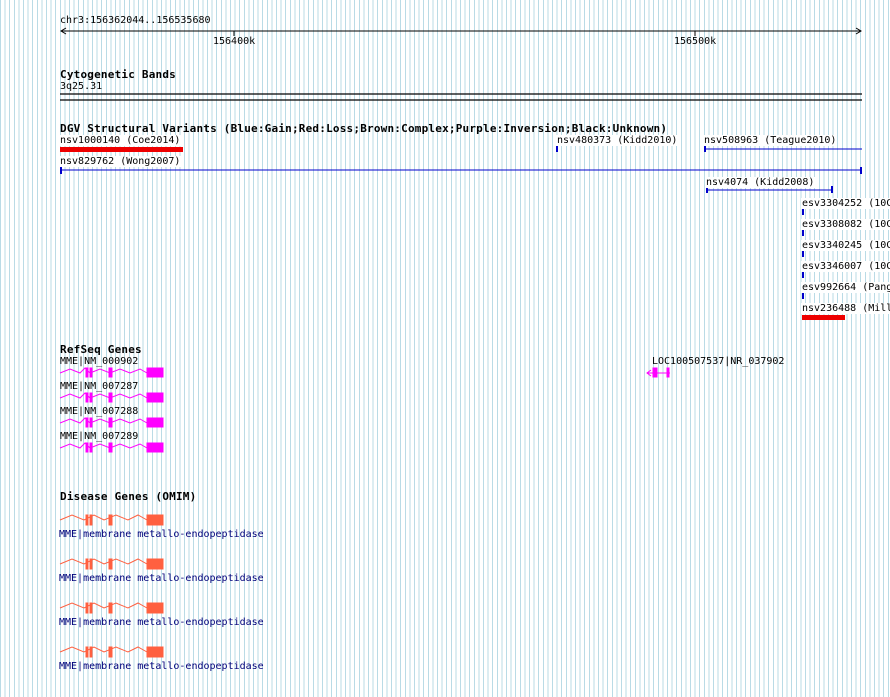  I want to click on dgv-label-nsv508963: nsv508963 (Teague2010), so click(770, 140).